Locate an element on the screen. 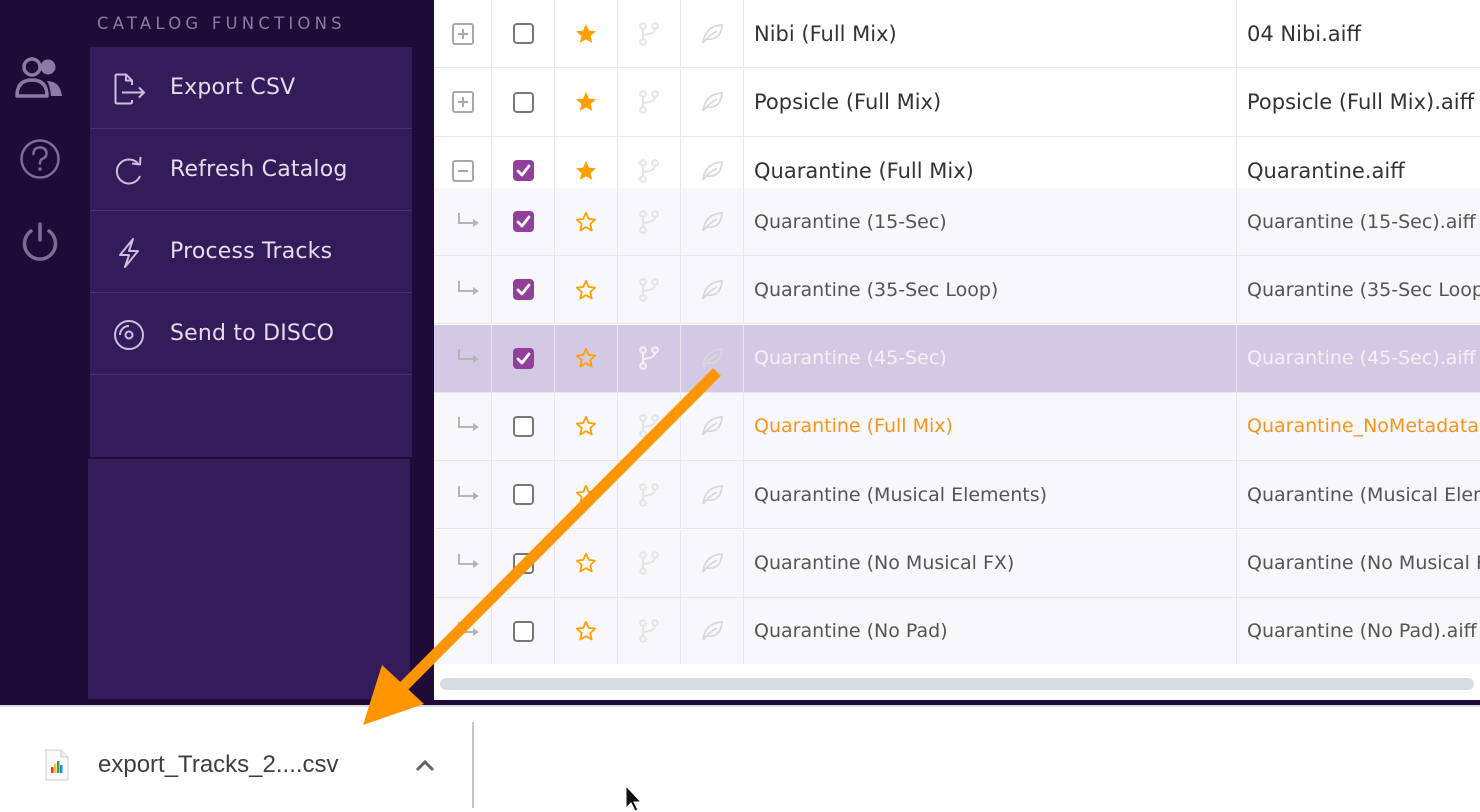 The image size is (1480, 812). download-bar-divider is located at coordinates (473, 765).